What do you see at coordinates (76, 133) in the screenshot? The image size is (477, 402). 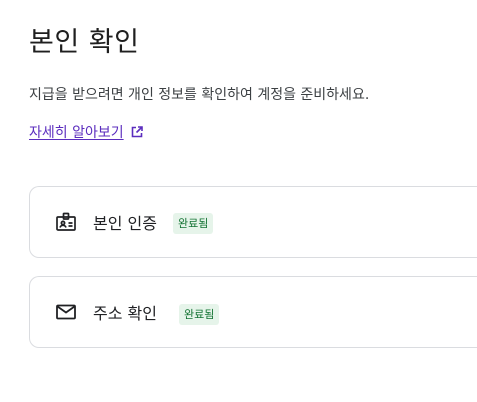 I see `learn-more-label: 자세히 알아보기` at bounding box center [76, 133].